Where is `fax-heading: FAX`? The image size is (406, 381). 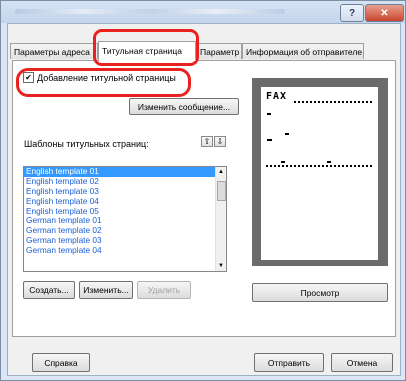
fax-heading: FAX is located at coordinates (277, 96).